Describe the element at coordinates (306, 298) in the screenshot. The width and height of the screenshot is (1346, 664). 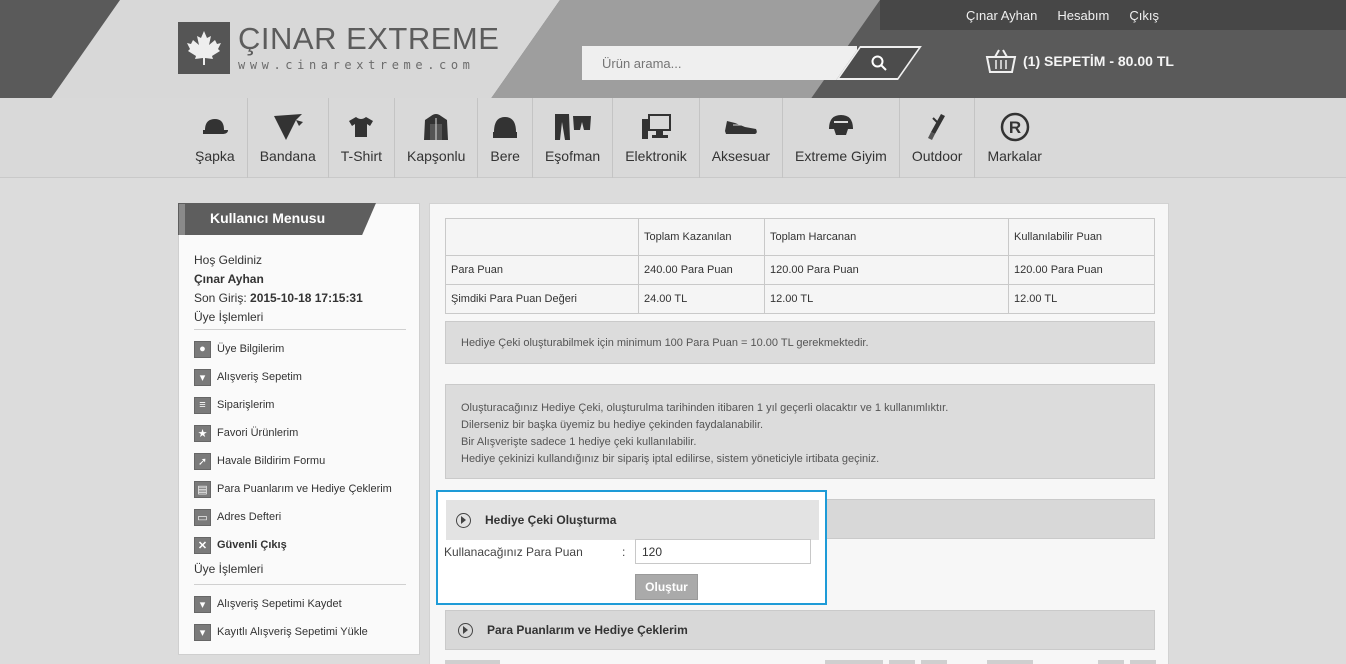
I see `last-login-value: 2015-10-18 17:15:31` at that location.